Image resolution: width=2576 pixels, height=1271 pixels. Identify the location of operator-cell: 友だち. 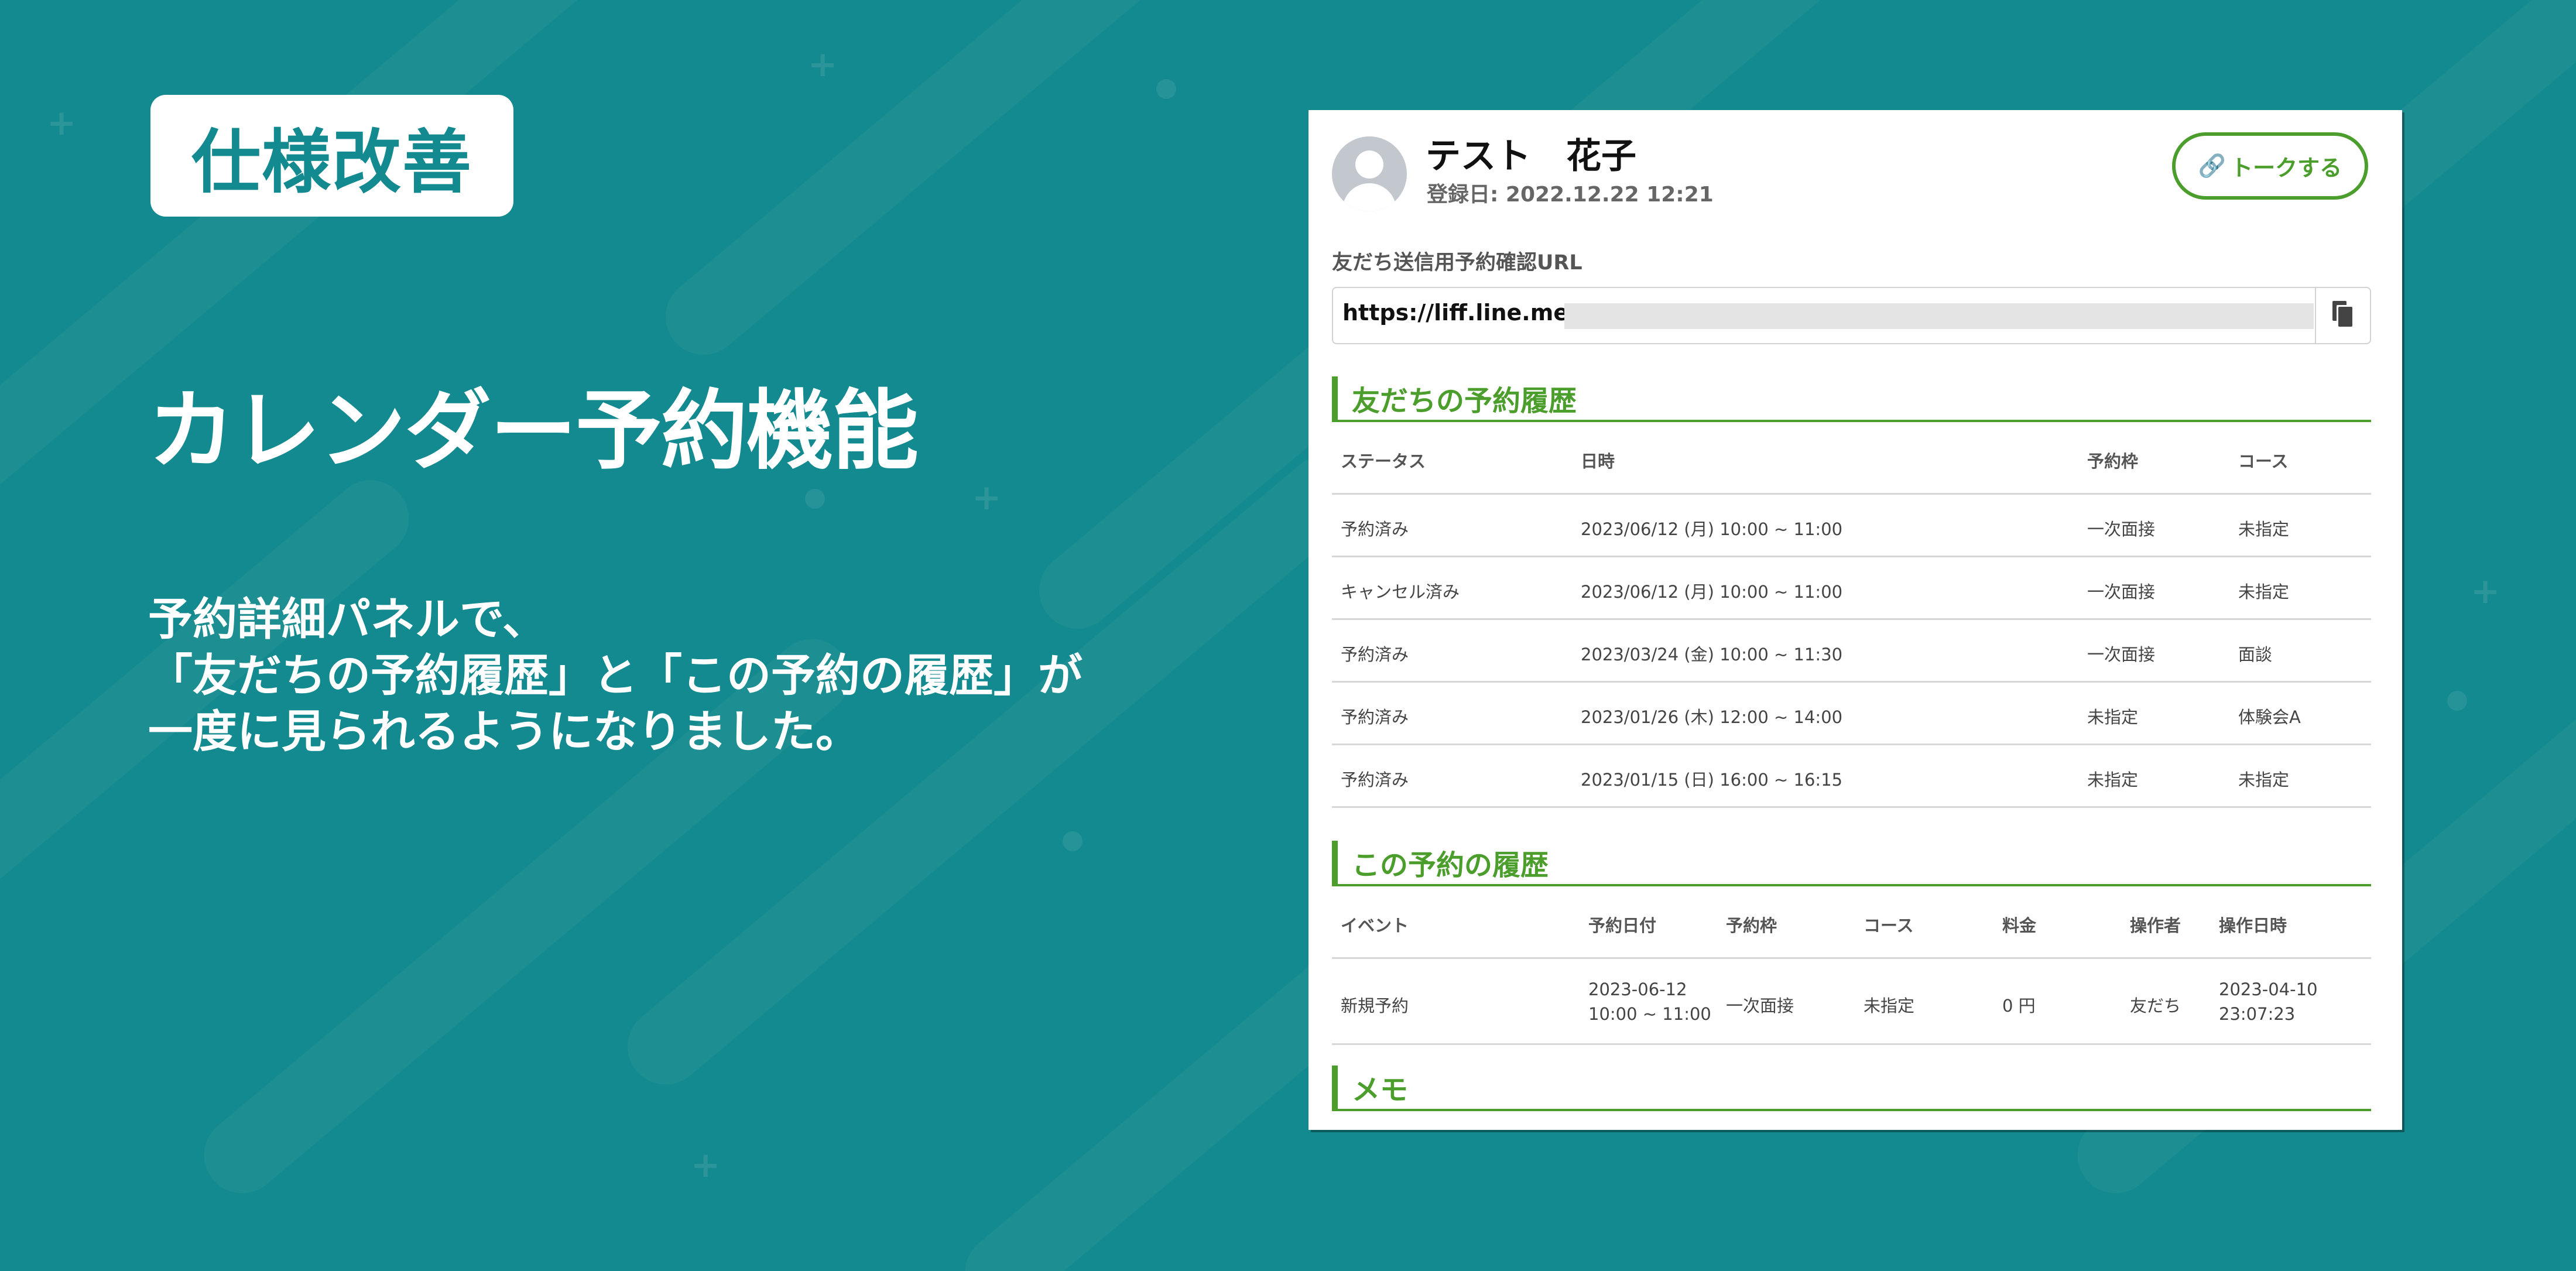
(2155, 1006).